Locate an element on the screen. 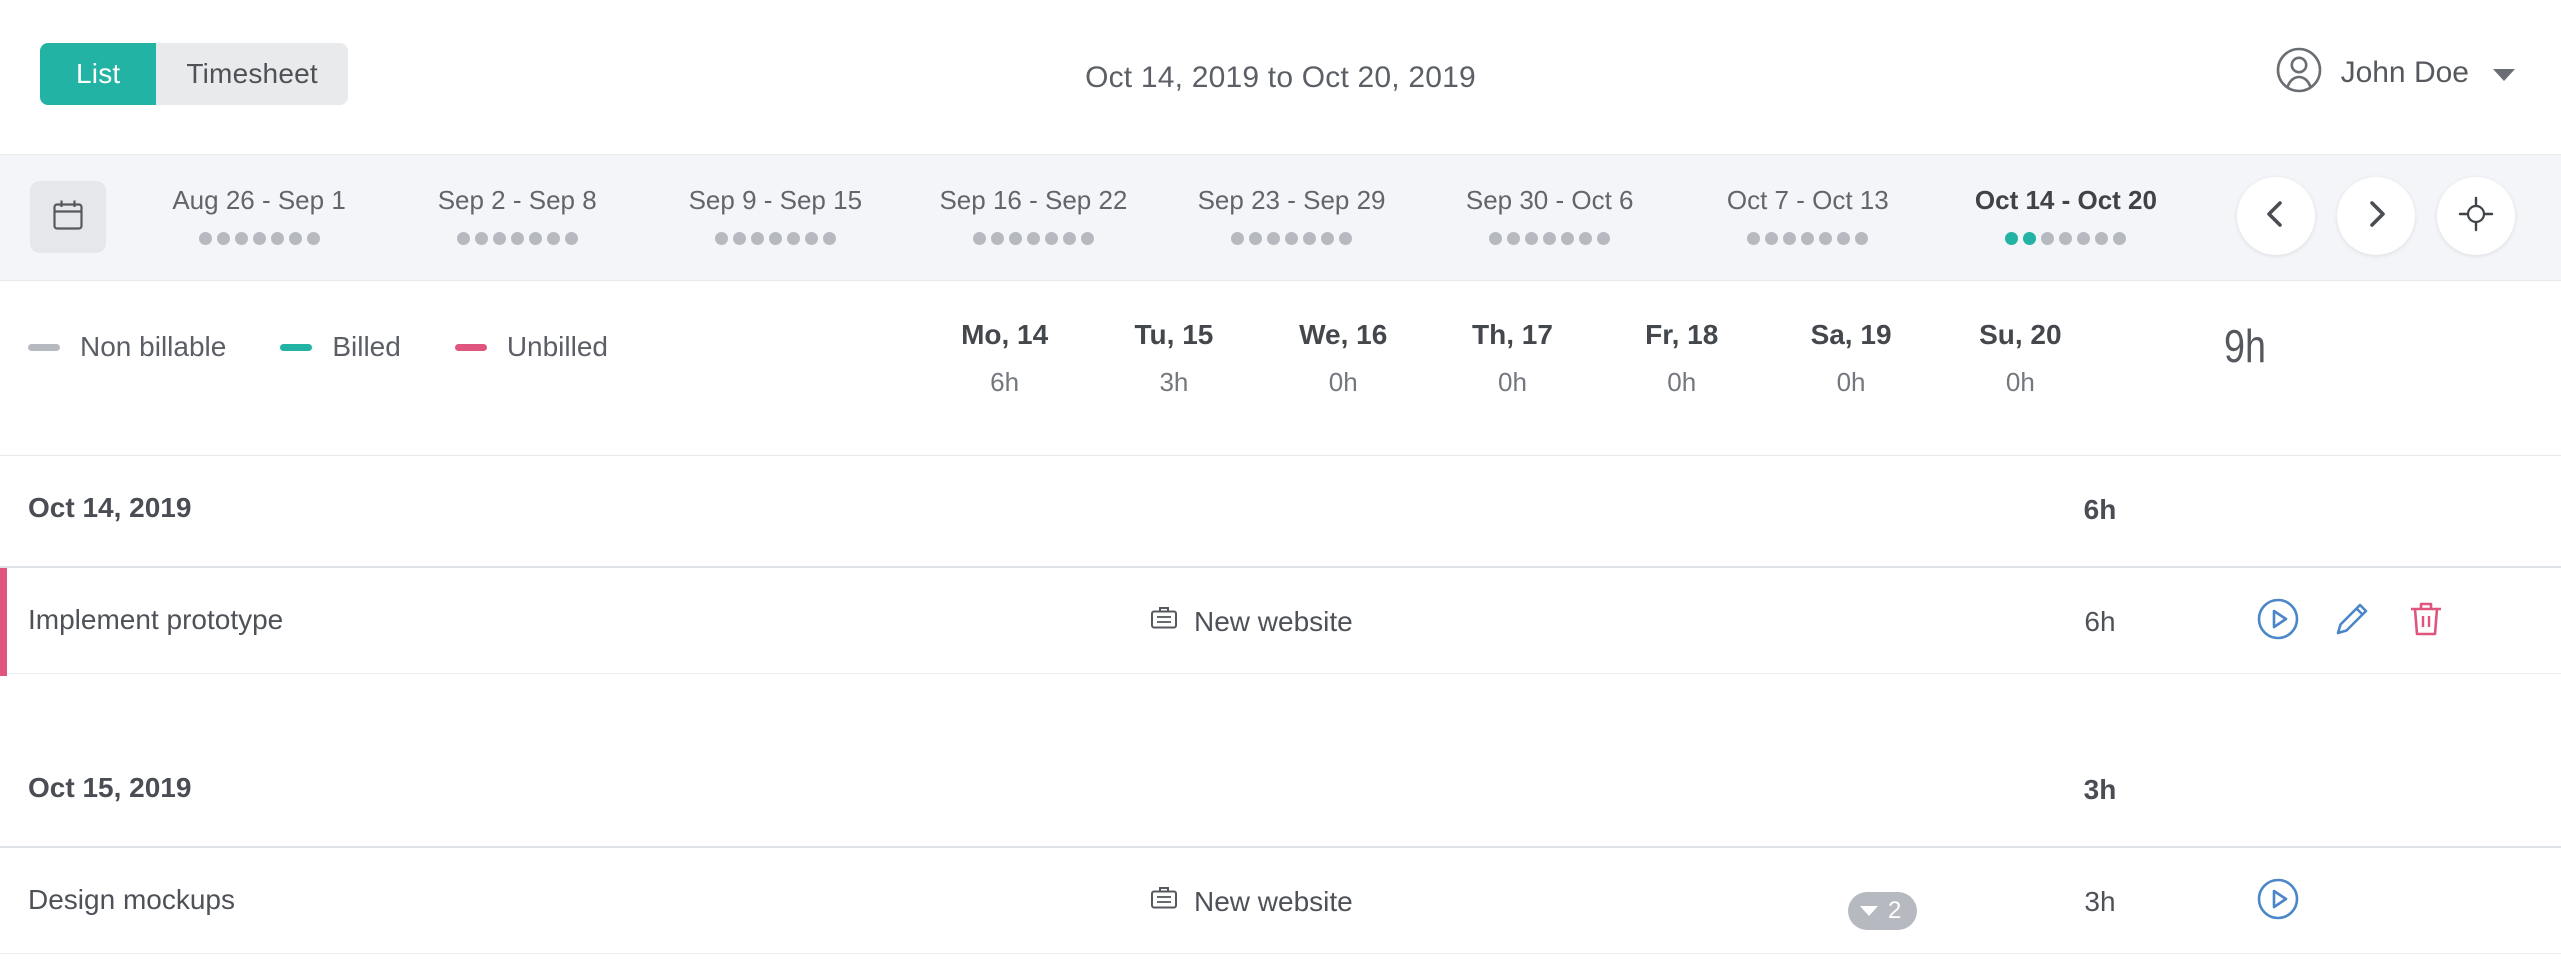 The image size is (2561, 962). tab-list: List is located at coordinates (98, 74).